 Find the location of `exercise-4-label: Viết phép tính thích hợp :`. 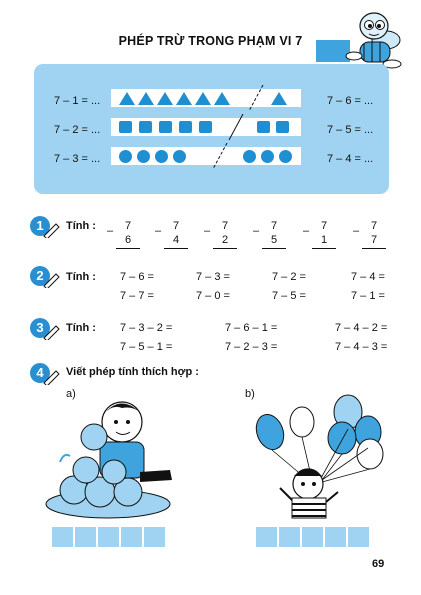

exercise-4-label: Viết phép tính thích hợp : is located at coordinates (132, 372).